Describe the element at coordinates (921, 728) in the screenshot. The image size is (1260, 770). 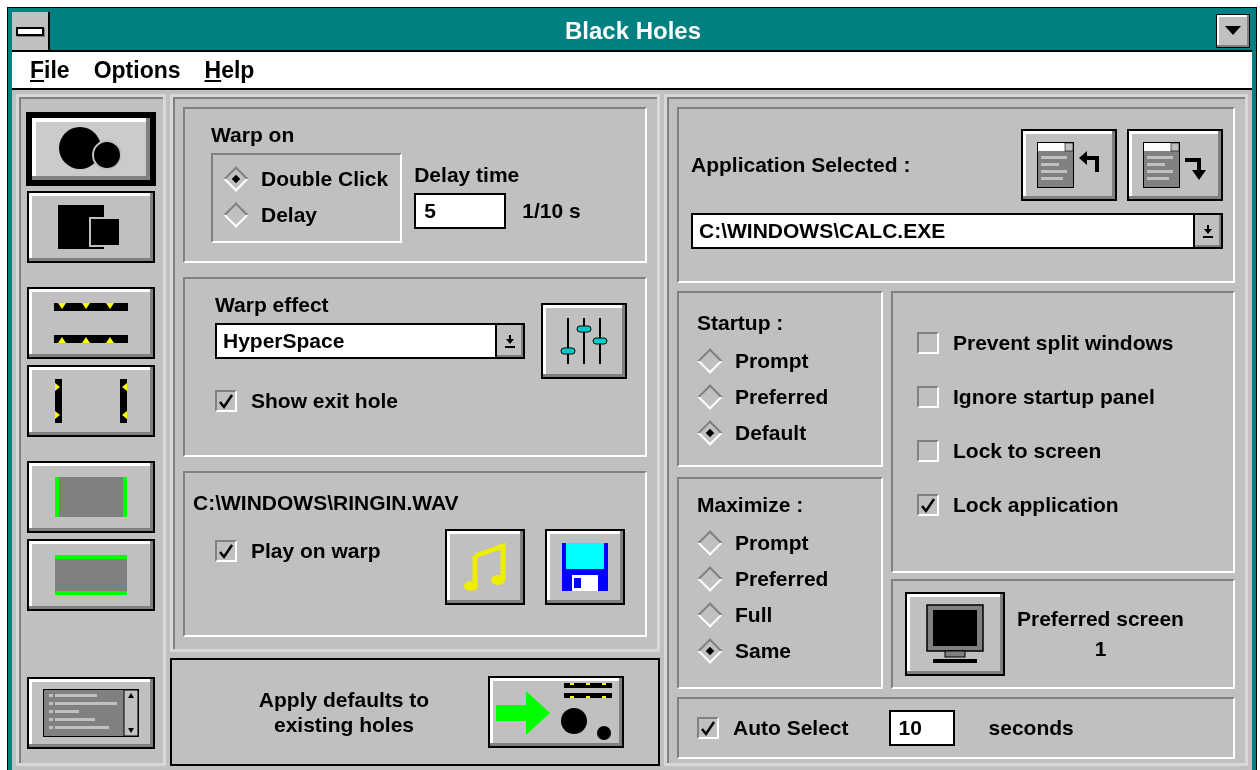
I see `seconds-field: 10` at that location.